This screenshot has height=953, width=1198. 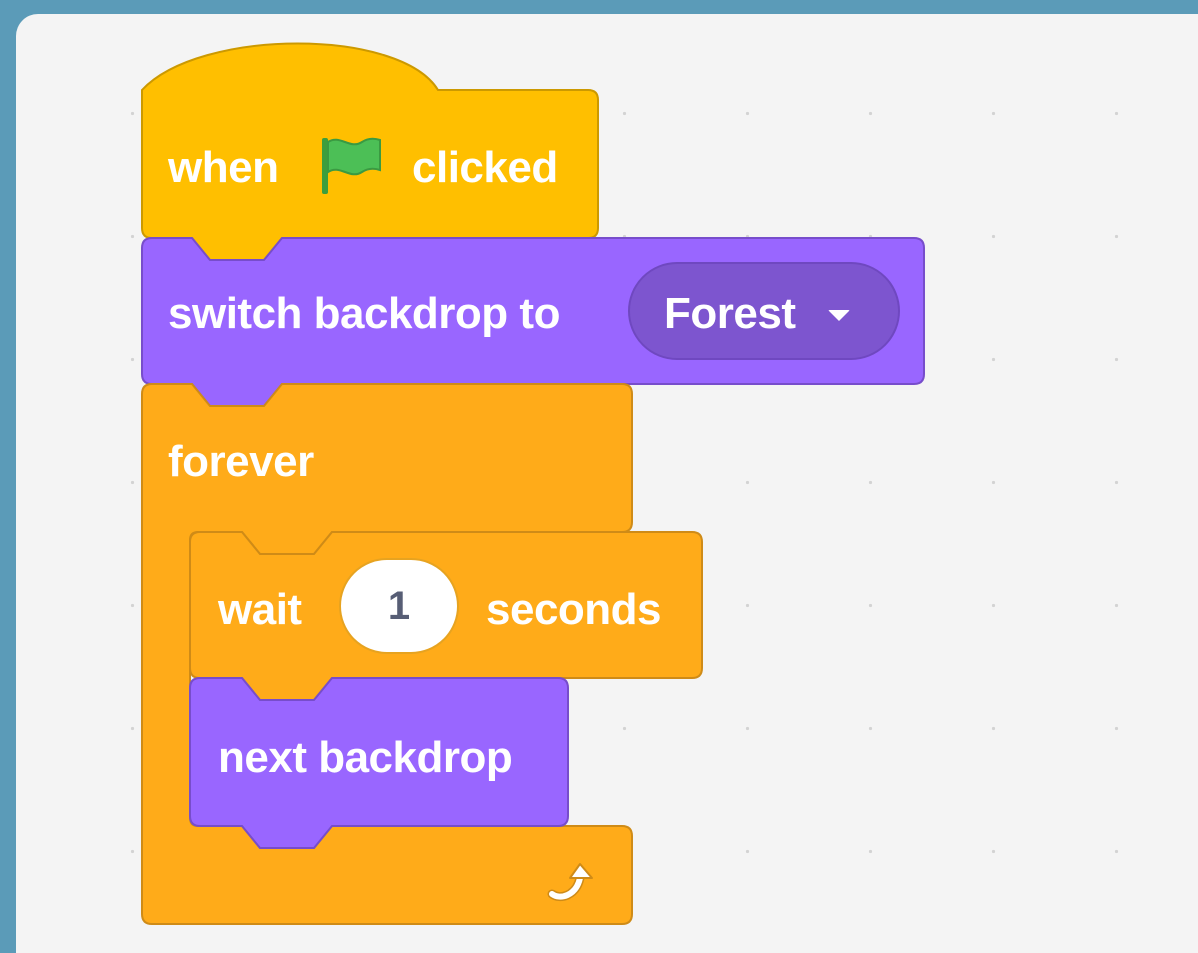 What do you see at coordinates (574, 609) in the screenshot?
I see `seconds-label: seconds` at bounding box center [574, 609].